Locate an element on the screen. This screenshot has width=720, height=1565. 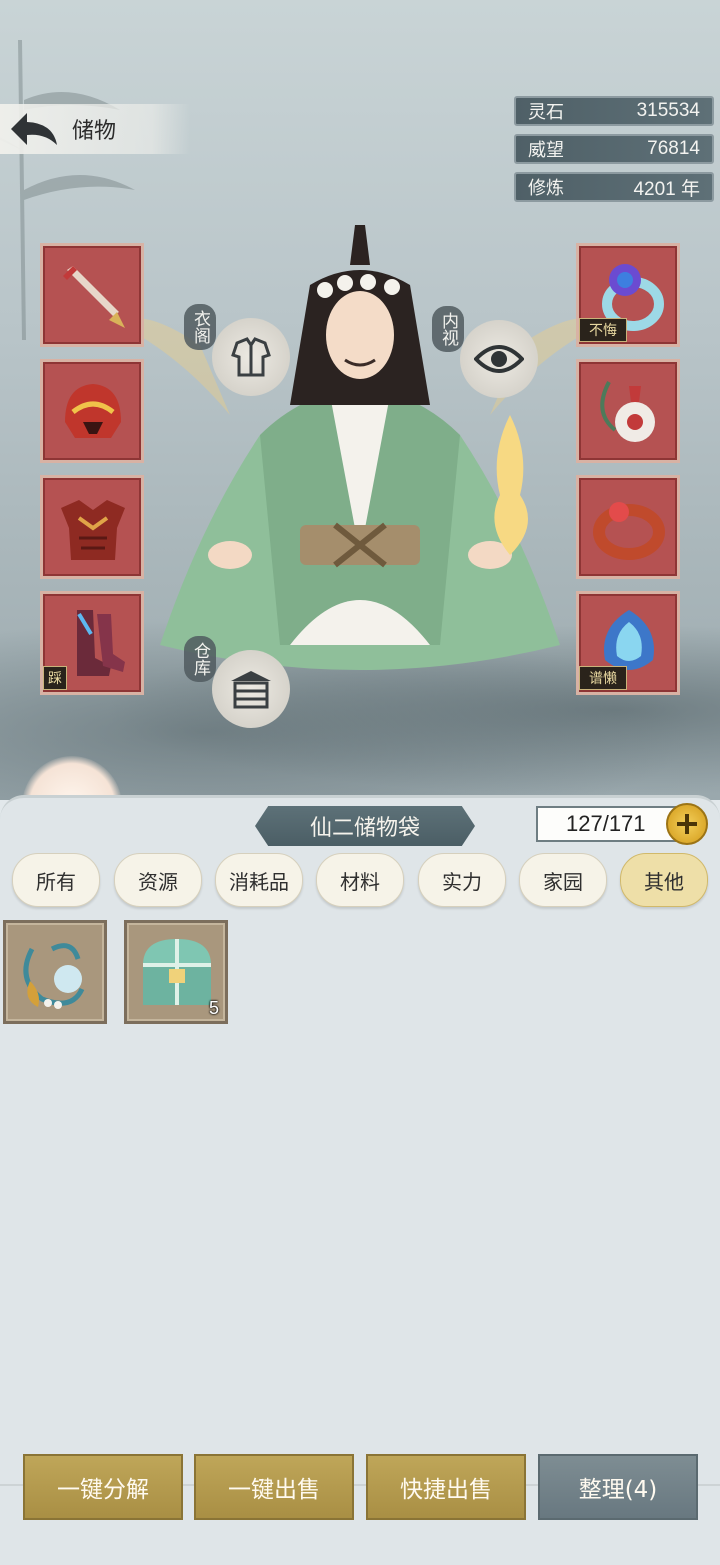
tab-strength: 实力 is located at coordinates (462, 880).